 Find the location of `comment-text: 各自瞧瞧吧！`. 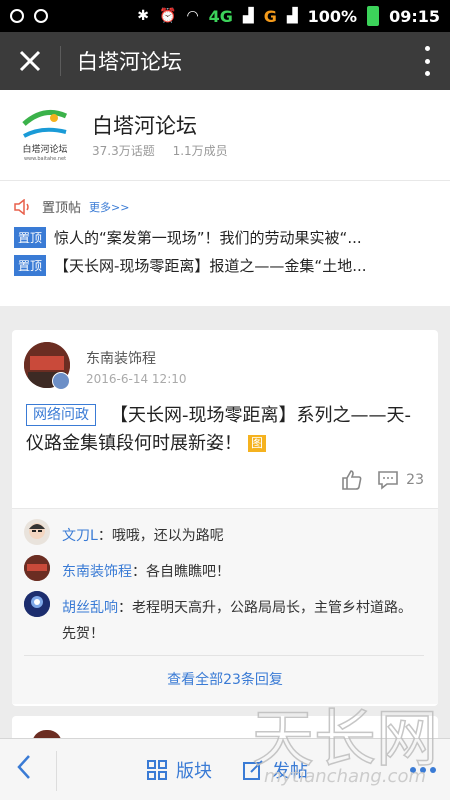

comment-text: 各自瞧瞧吧！ is located at coordinates (188, 572).